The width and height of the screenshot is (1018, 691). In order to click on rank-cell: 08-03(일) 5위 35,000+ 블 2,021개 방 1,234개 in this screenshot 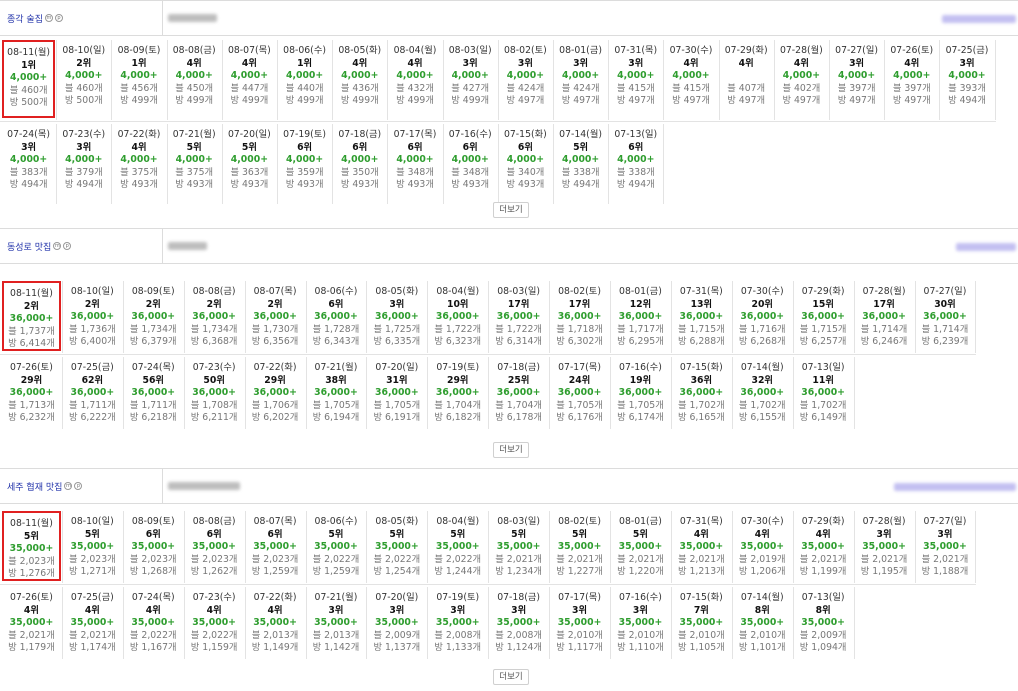, I will do `click(518, 546)`.